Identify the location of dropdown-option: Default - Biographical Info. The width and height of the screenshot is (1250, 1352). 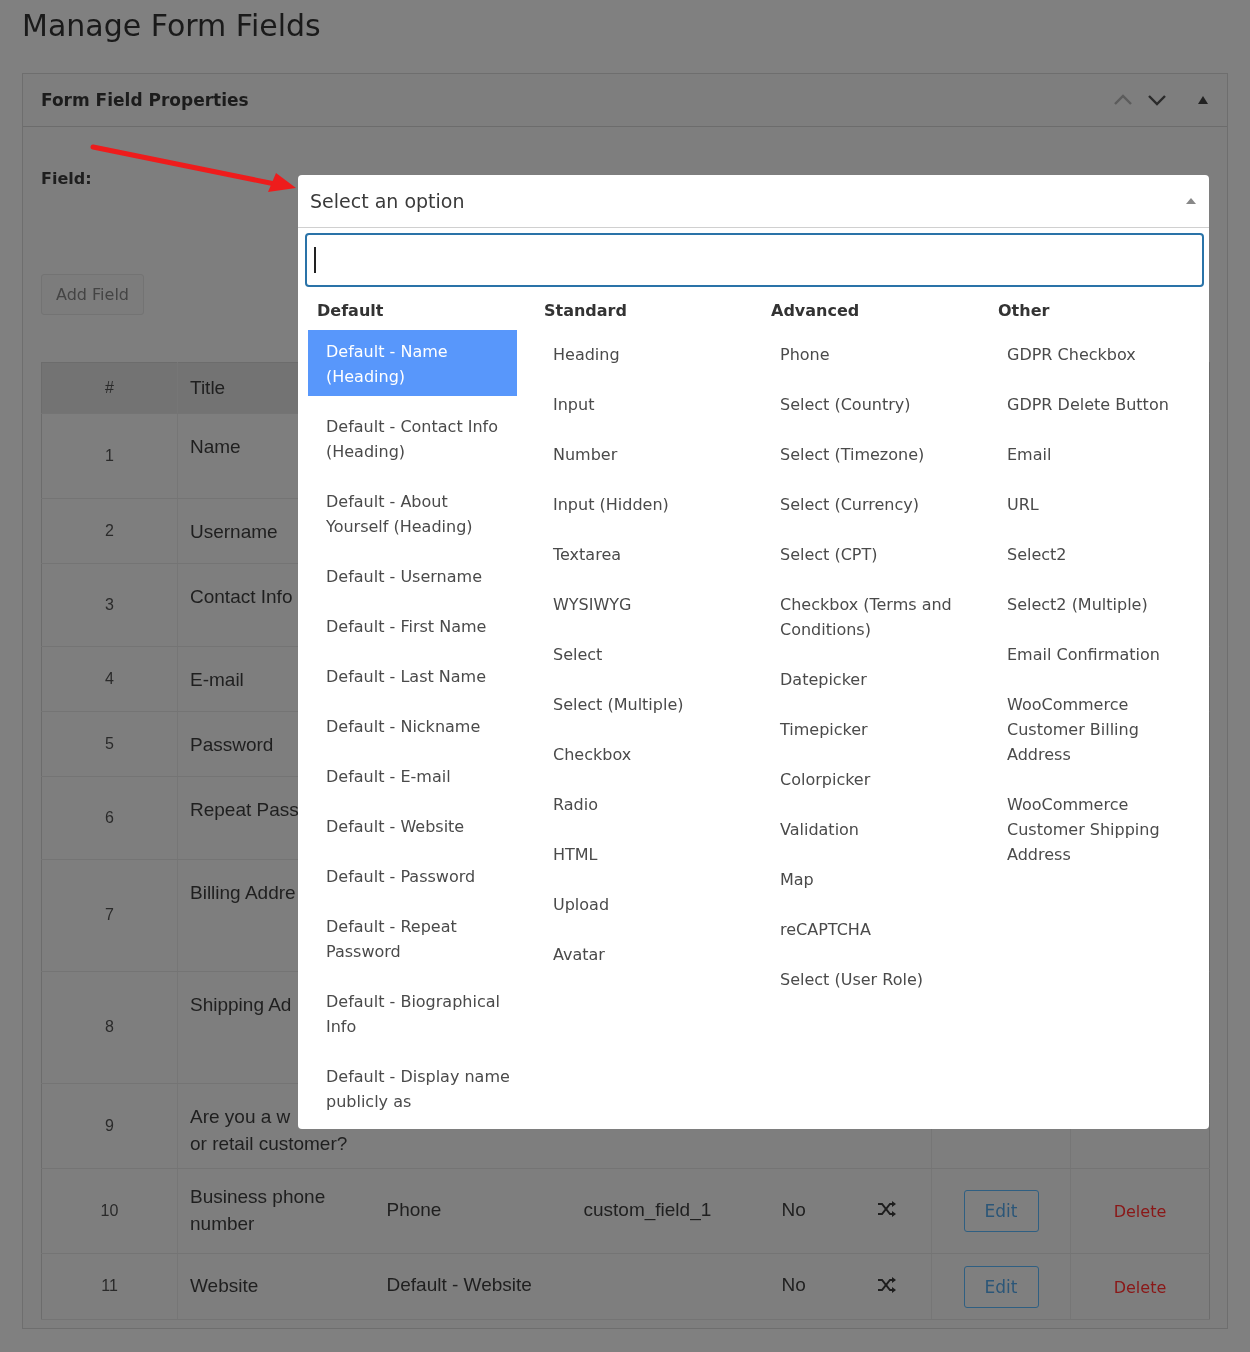
(412, 1014).